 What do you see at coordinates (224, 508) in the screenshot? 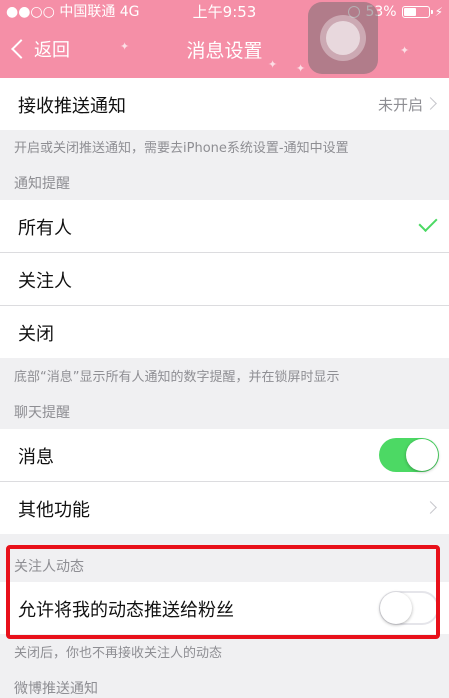
I see `other-features-row: 其他功能` at bounding box center [224, 508].